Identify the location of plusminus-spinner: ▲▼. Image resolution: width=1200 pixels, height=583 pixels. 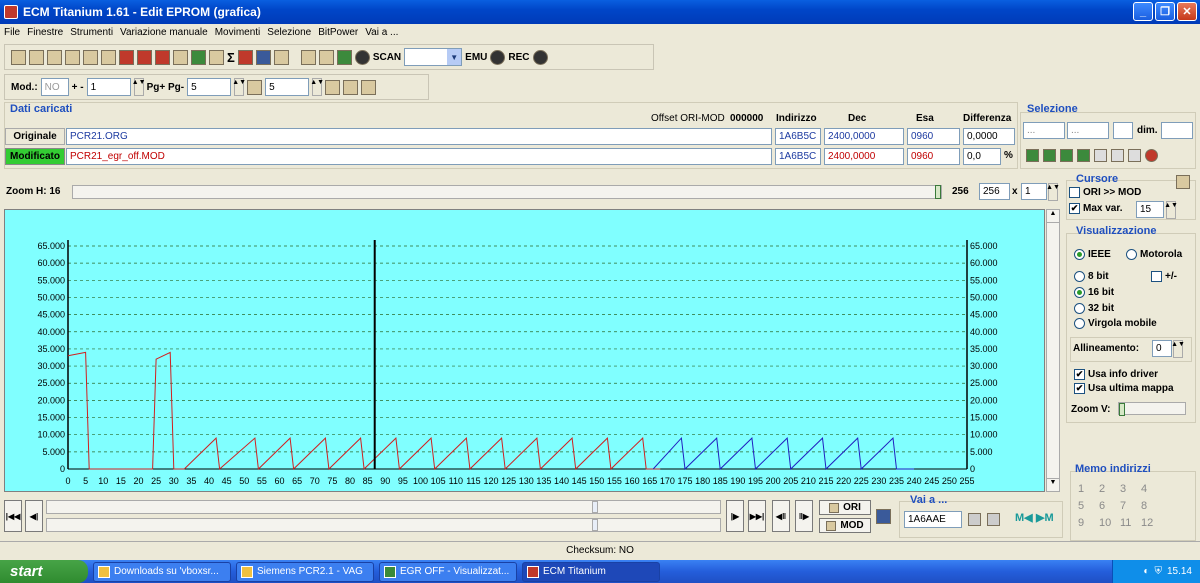
(139, 87).